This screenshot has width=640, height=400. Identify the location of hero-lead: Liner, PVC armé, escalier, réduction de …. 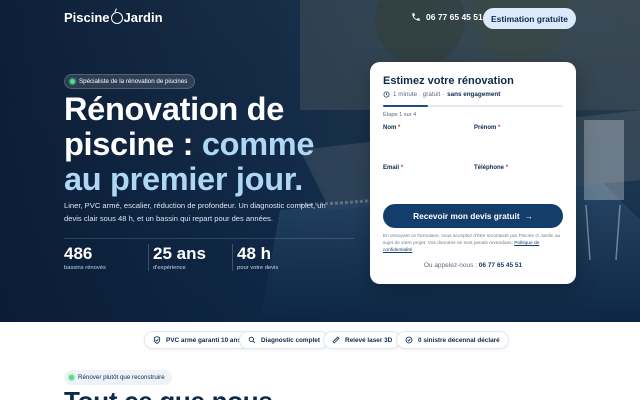
(195, 212).